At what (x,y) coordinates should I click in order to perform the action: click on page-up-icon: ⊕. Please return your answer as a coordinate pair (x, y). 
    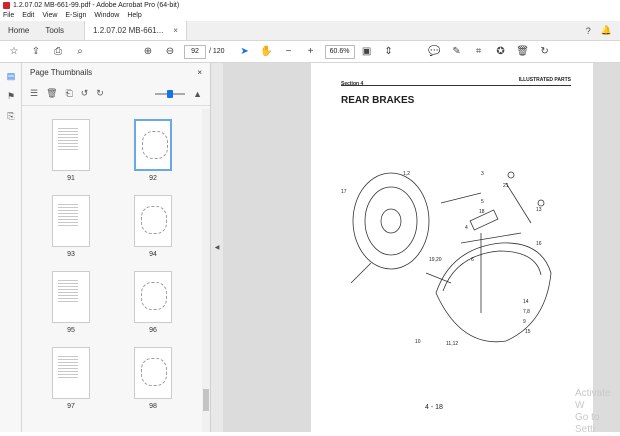
    Looking at the image, I should click on (148, 52).